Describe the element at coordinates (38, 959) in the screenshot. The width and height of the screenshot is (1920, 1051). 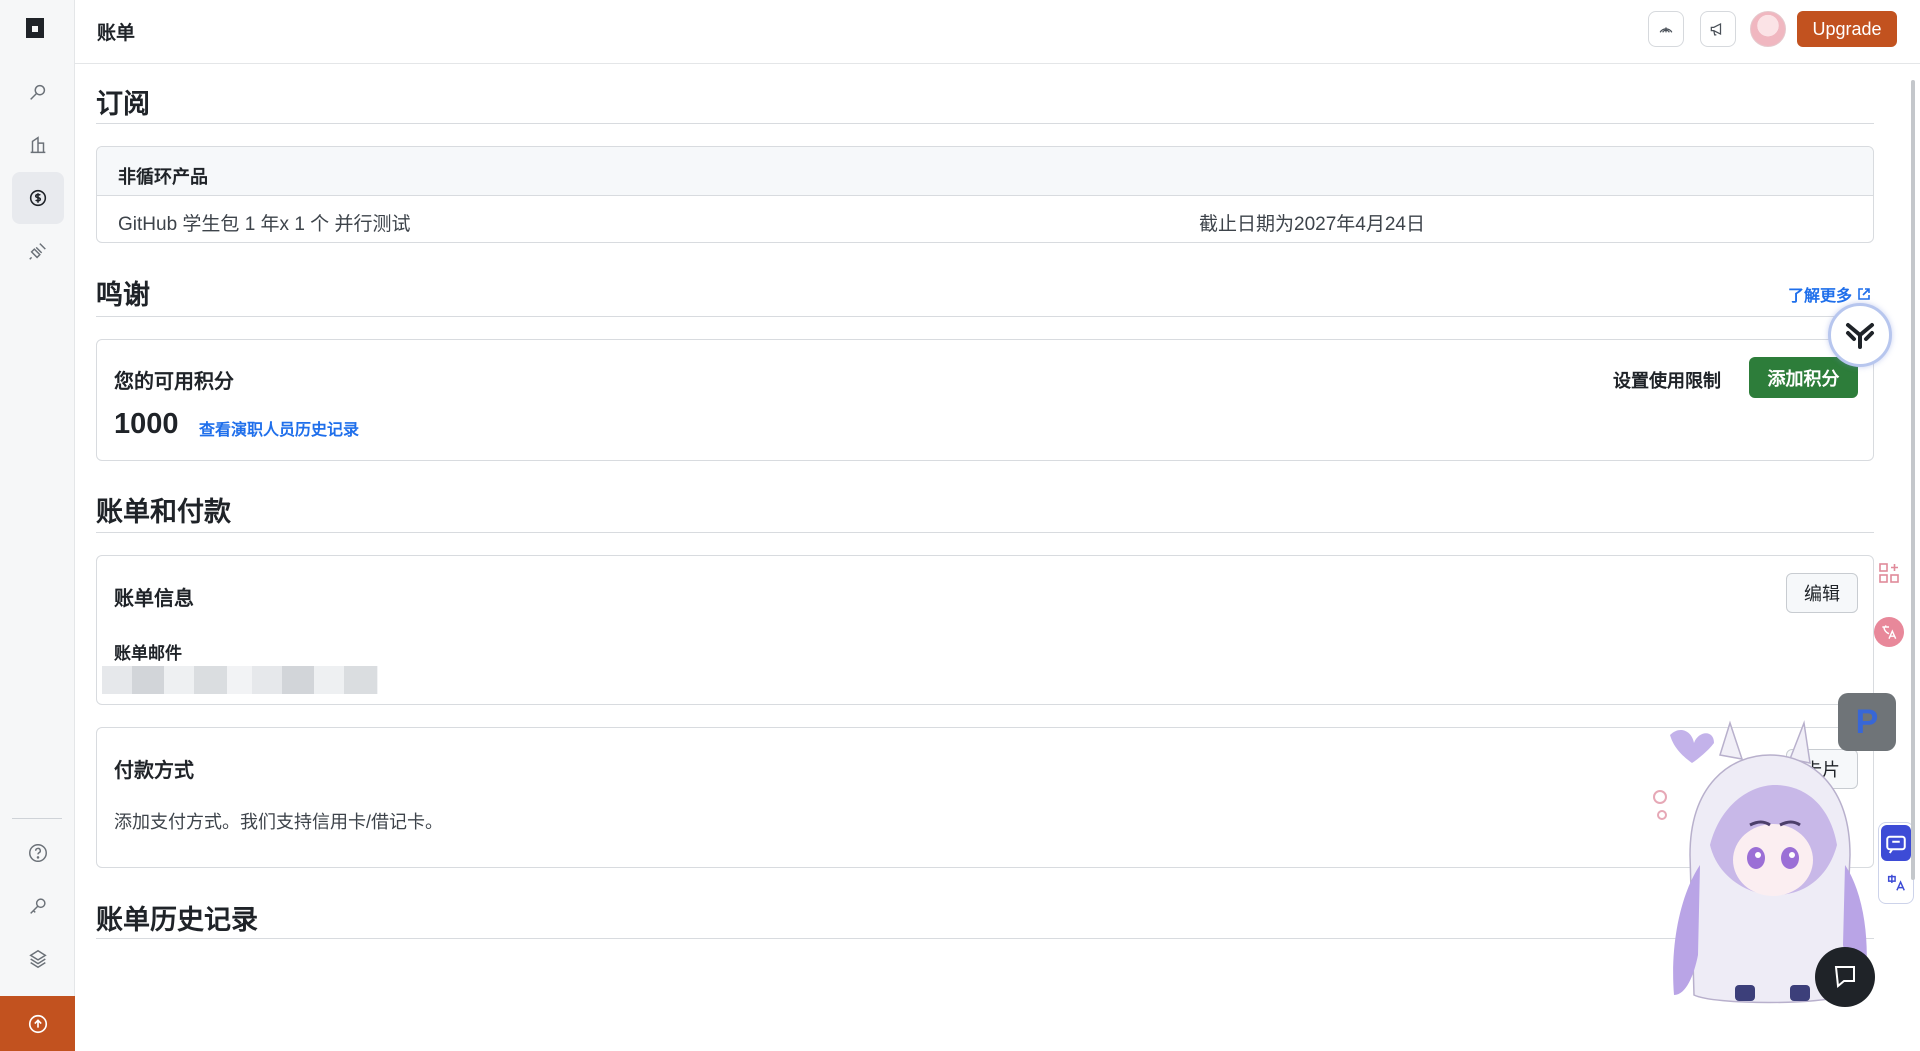
I see `layers-icon` at that location.